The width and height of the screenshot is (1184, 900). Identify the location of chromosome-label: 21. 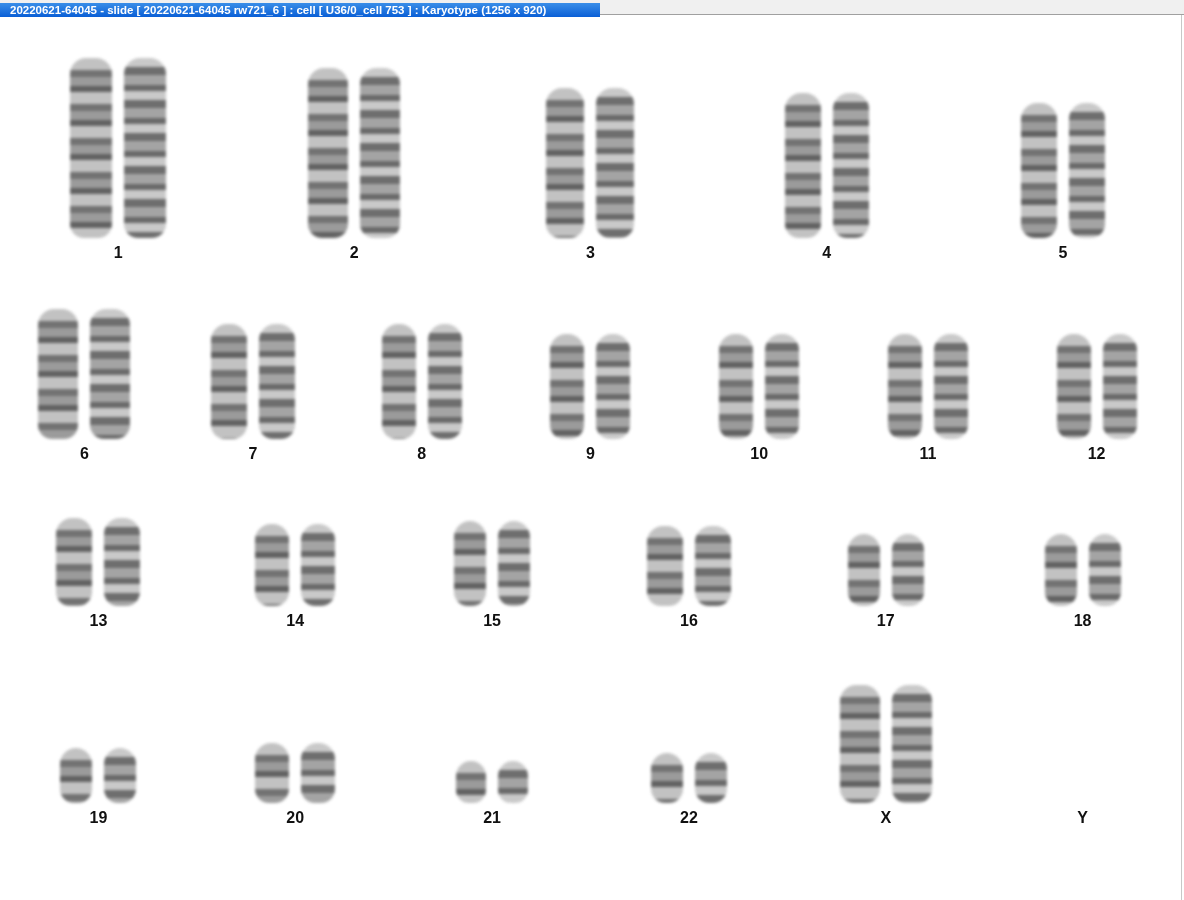
(492, 818).